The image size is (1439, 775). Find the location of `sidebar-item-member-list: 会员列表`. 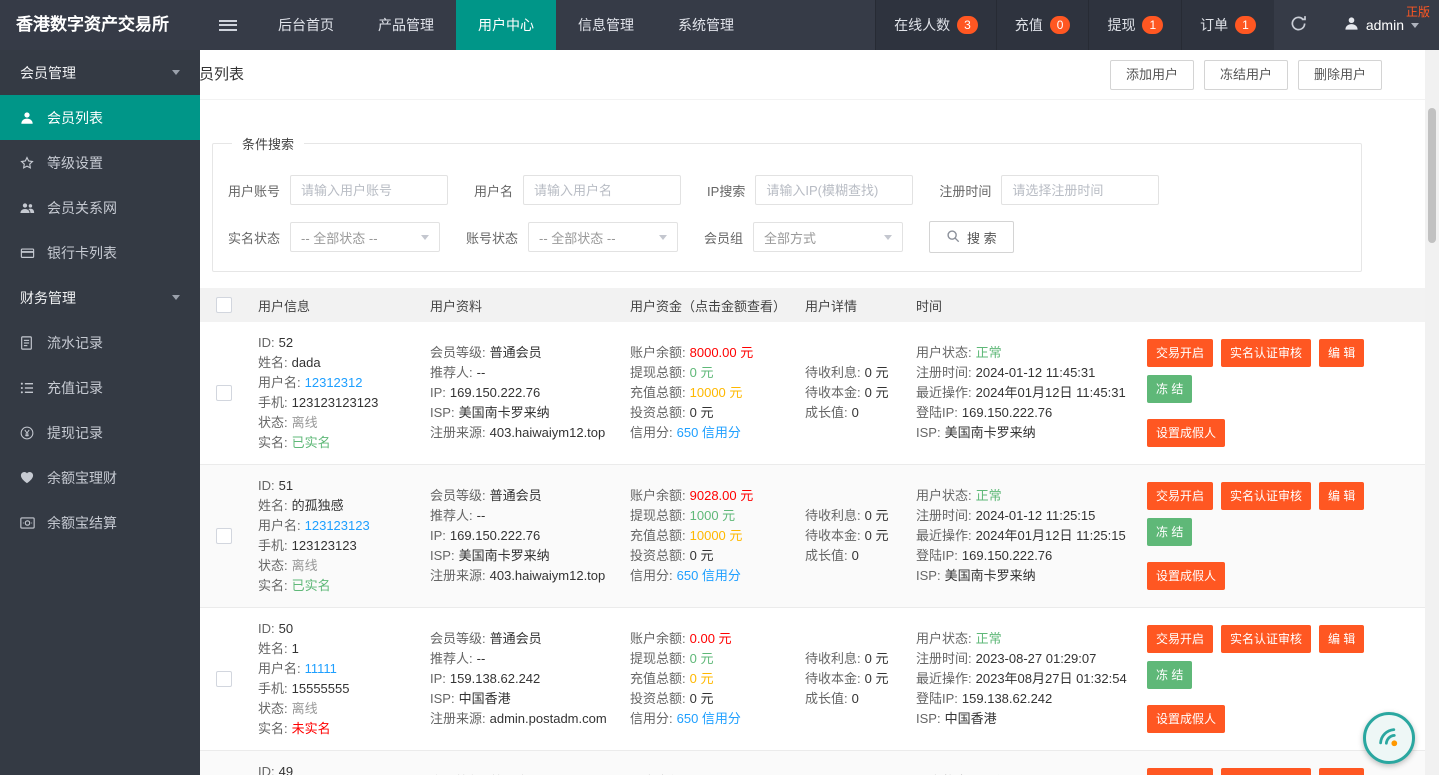

sidebar-item-member-list: 会员列表 is located at coordinates (100, 117).